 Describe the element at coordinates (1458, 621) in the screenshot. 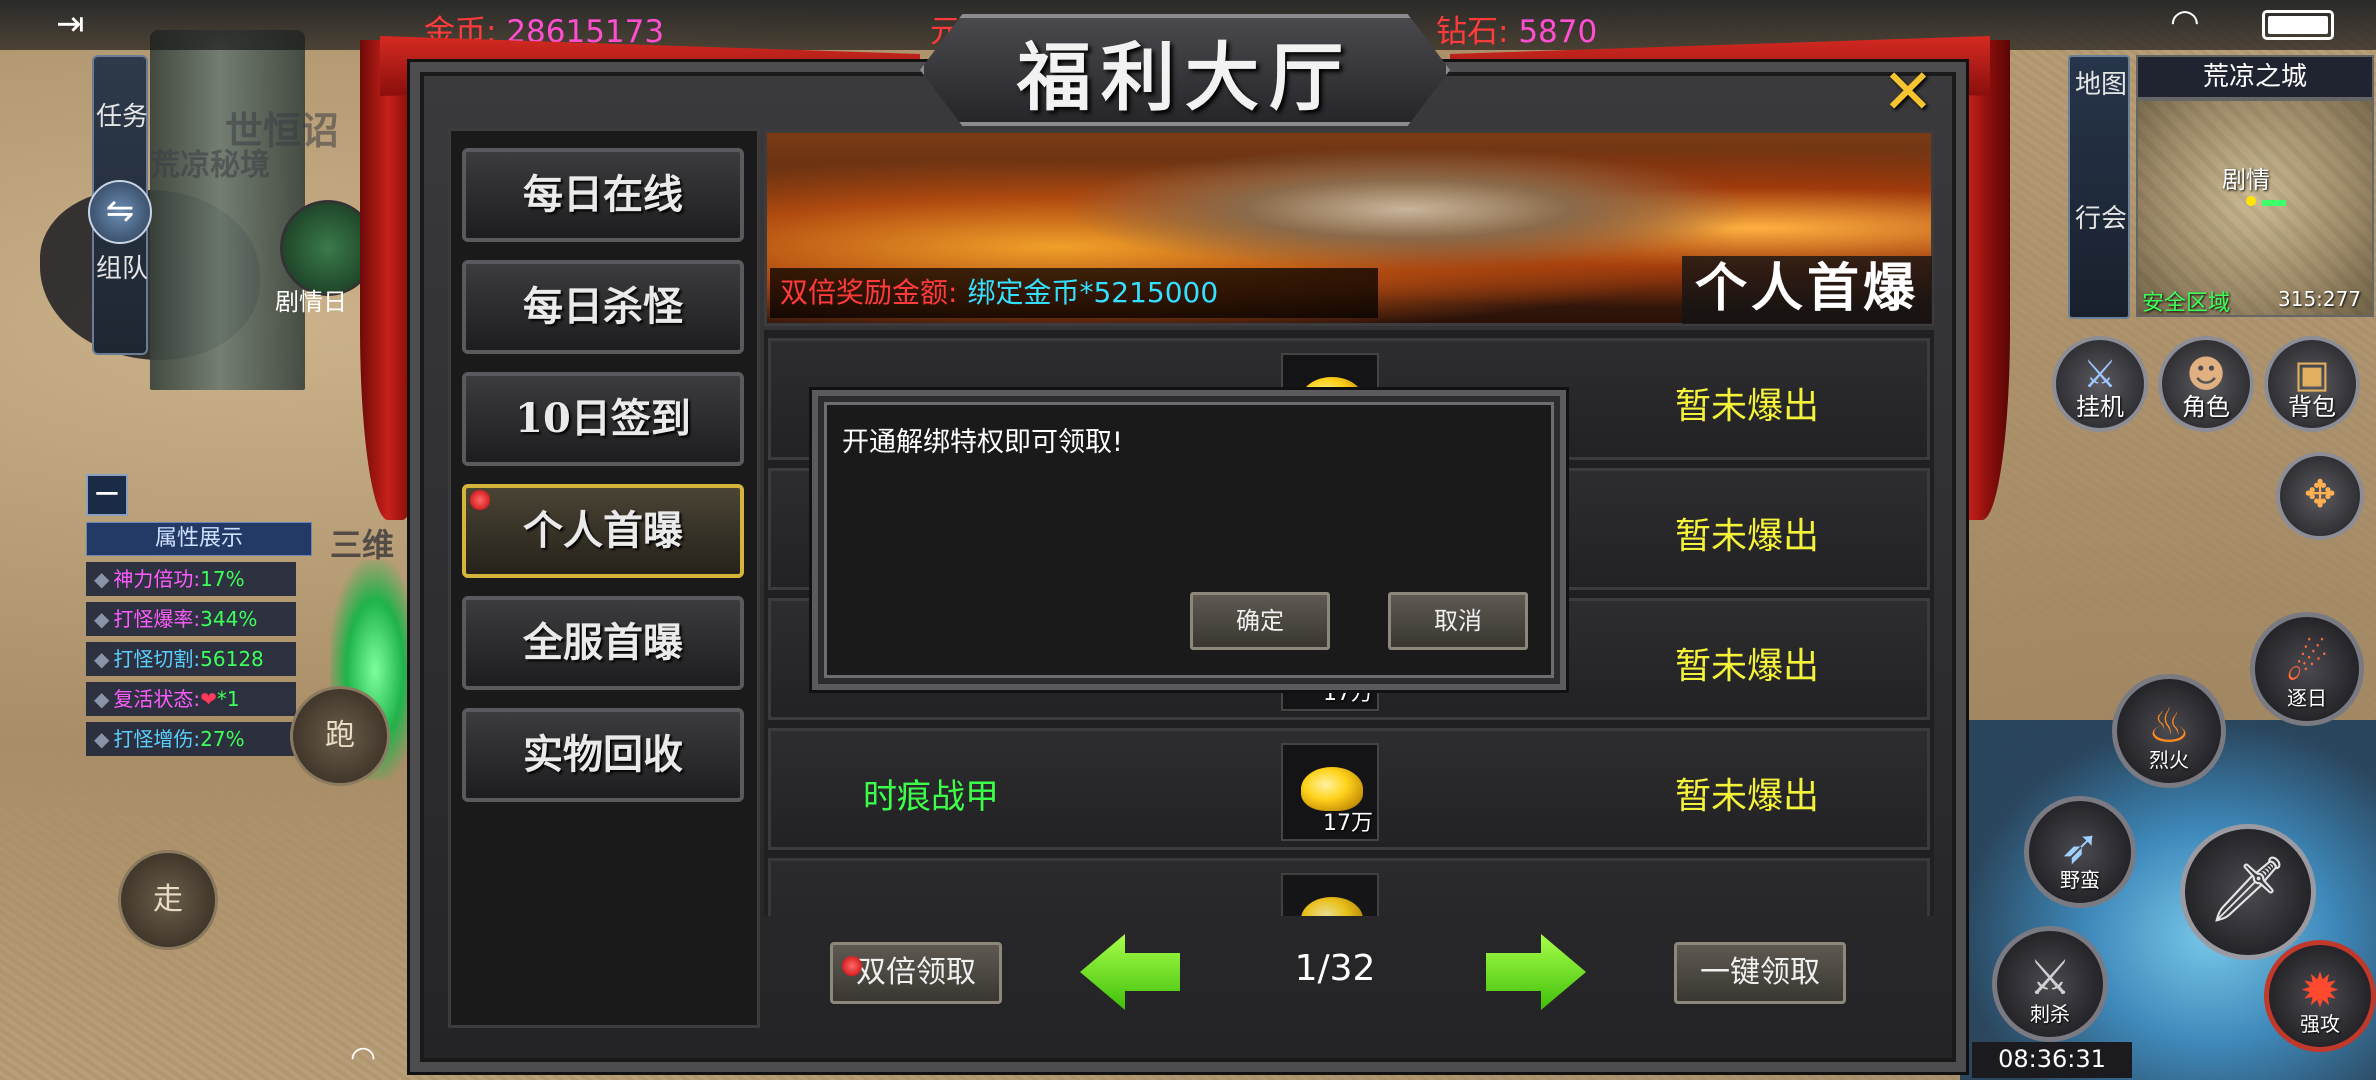

I see `cancel-button: 取消` at that location.